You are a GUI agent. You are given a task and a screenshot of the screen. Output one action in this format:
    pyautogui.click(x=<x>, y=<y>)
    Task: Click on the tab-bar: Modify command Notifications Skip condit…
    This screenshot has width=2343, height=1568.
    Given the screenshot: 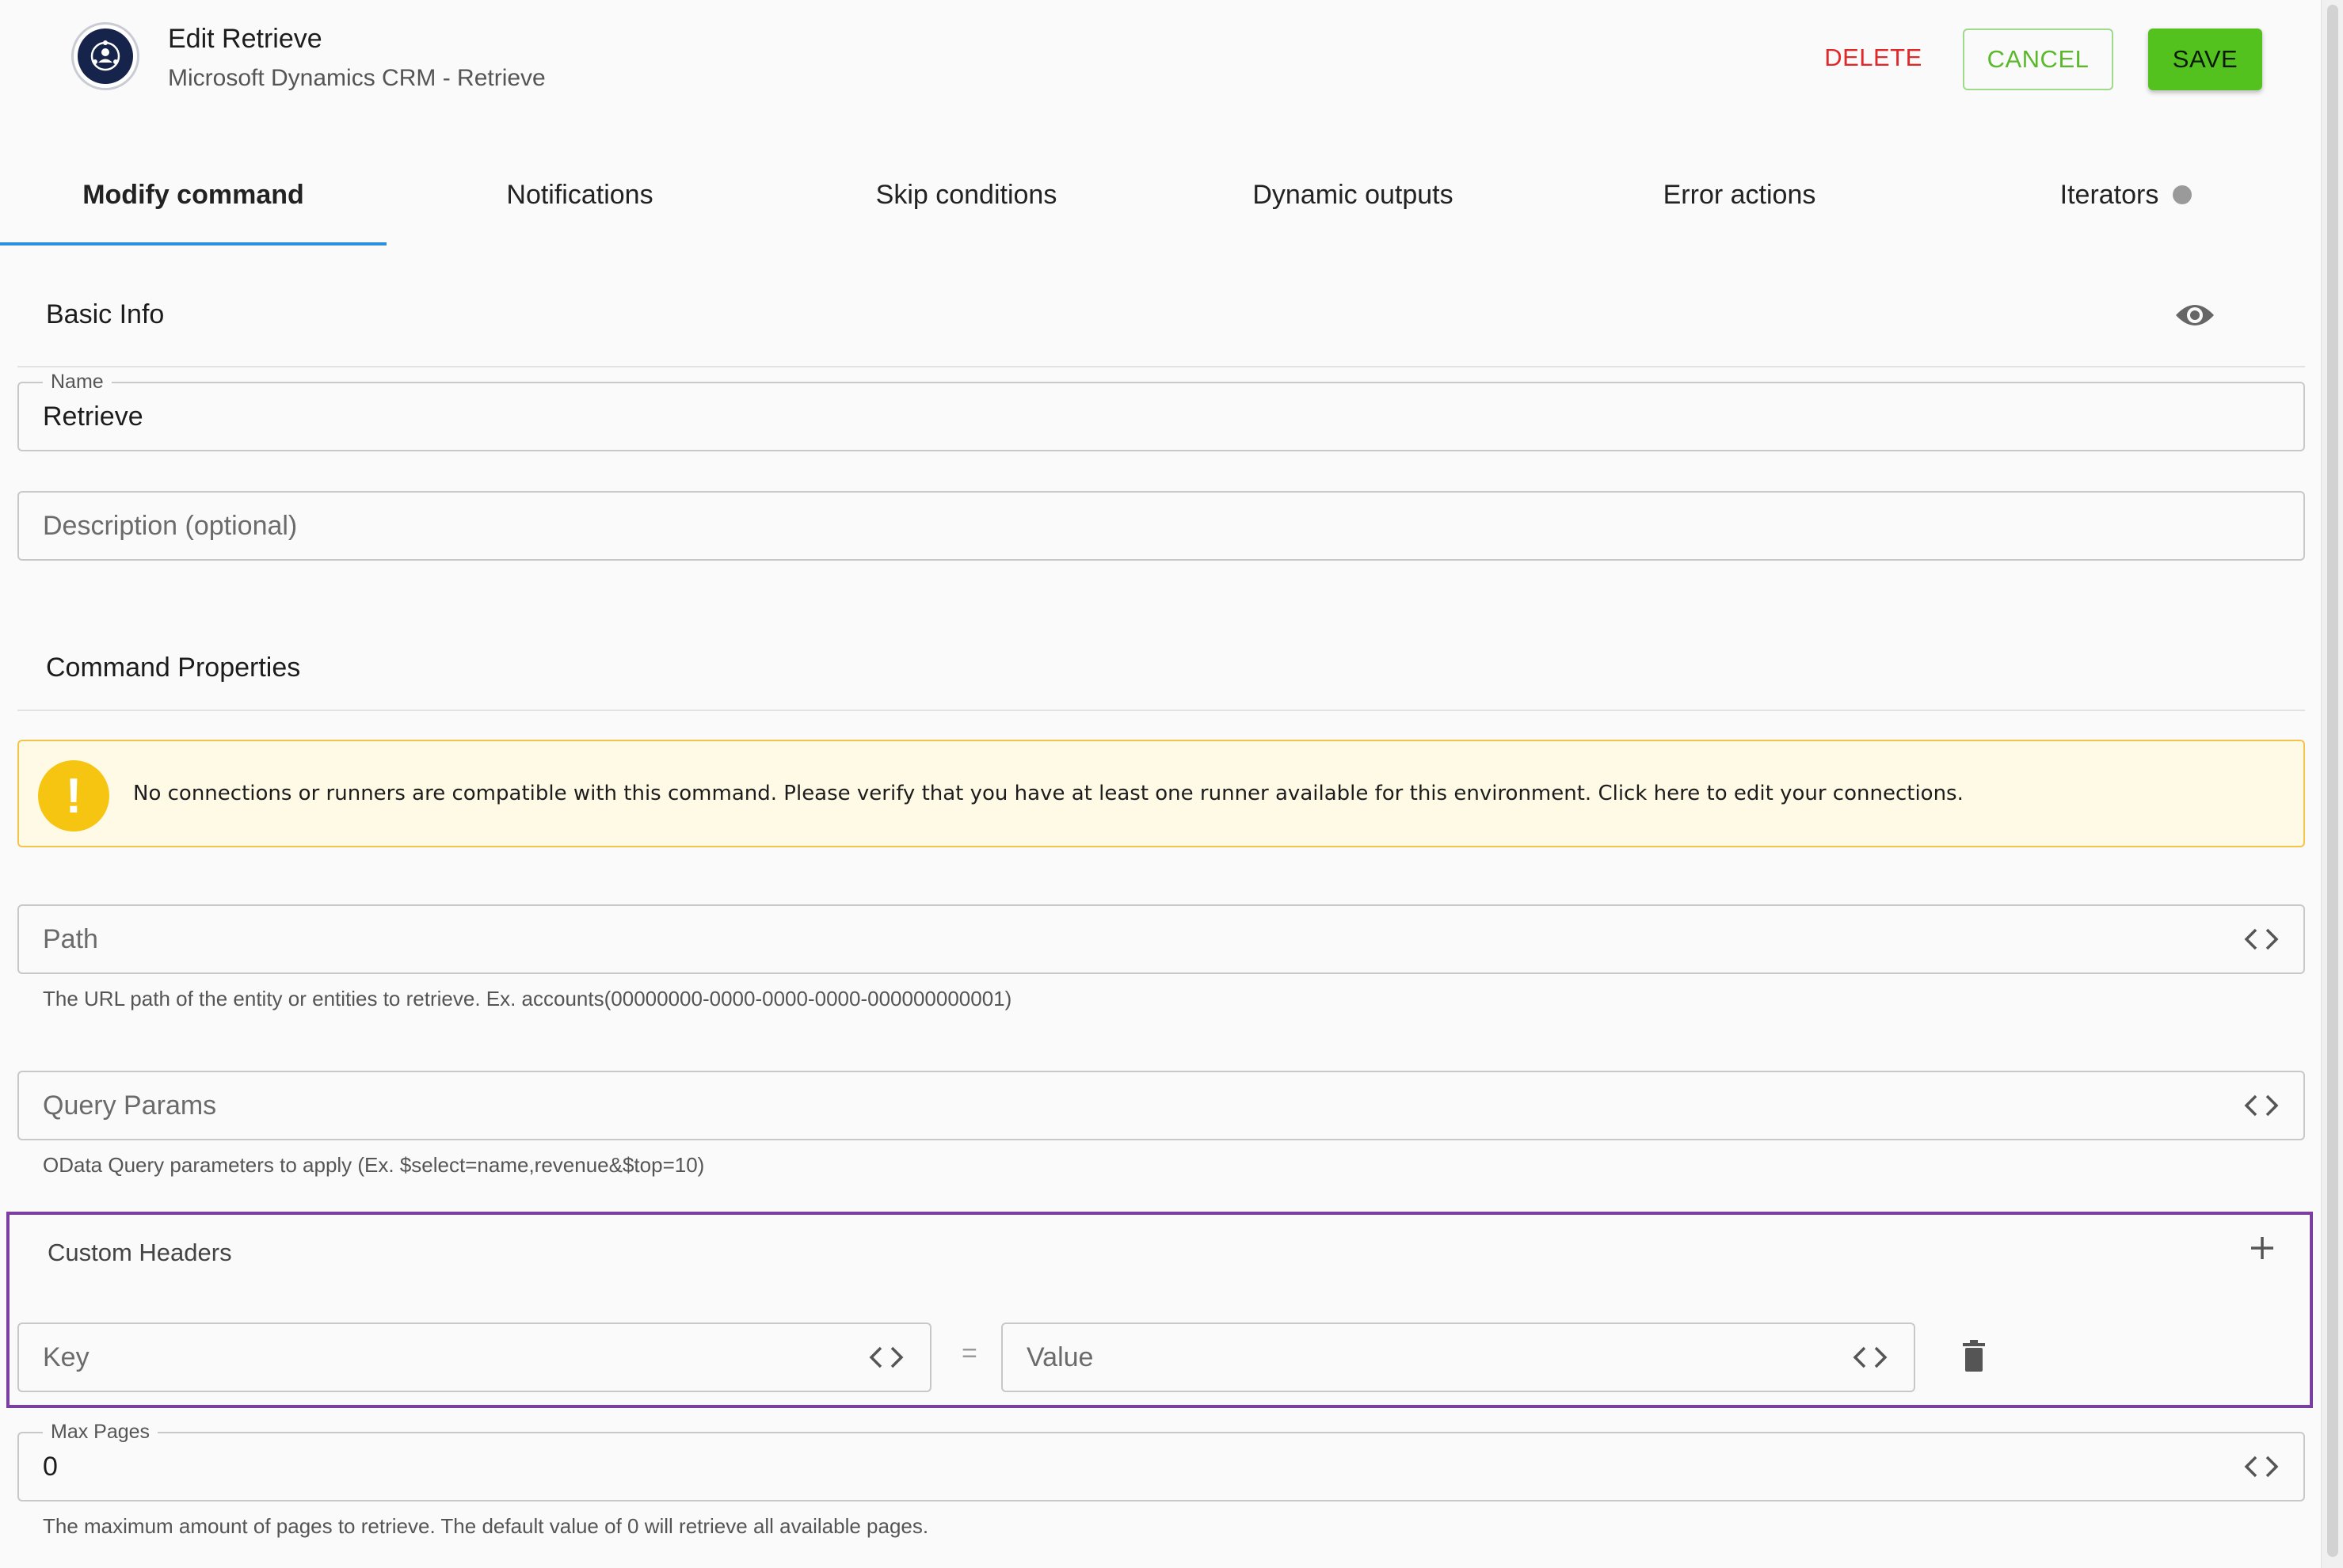 What is the action you would take?
    pyautogui.click(x=1160, y=195)
    